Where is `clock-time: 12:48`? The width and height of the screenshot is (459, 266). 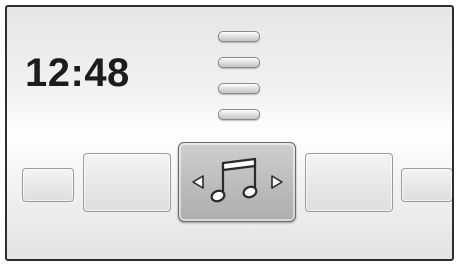 clock-time: 12:48 is located at coordinates (77, 73).